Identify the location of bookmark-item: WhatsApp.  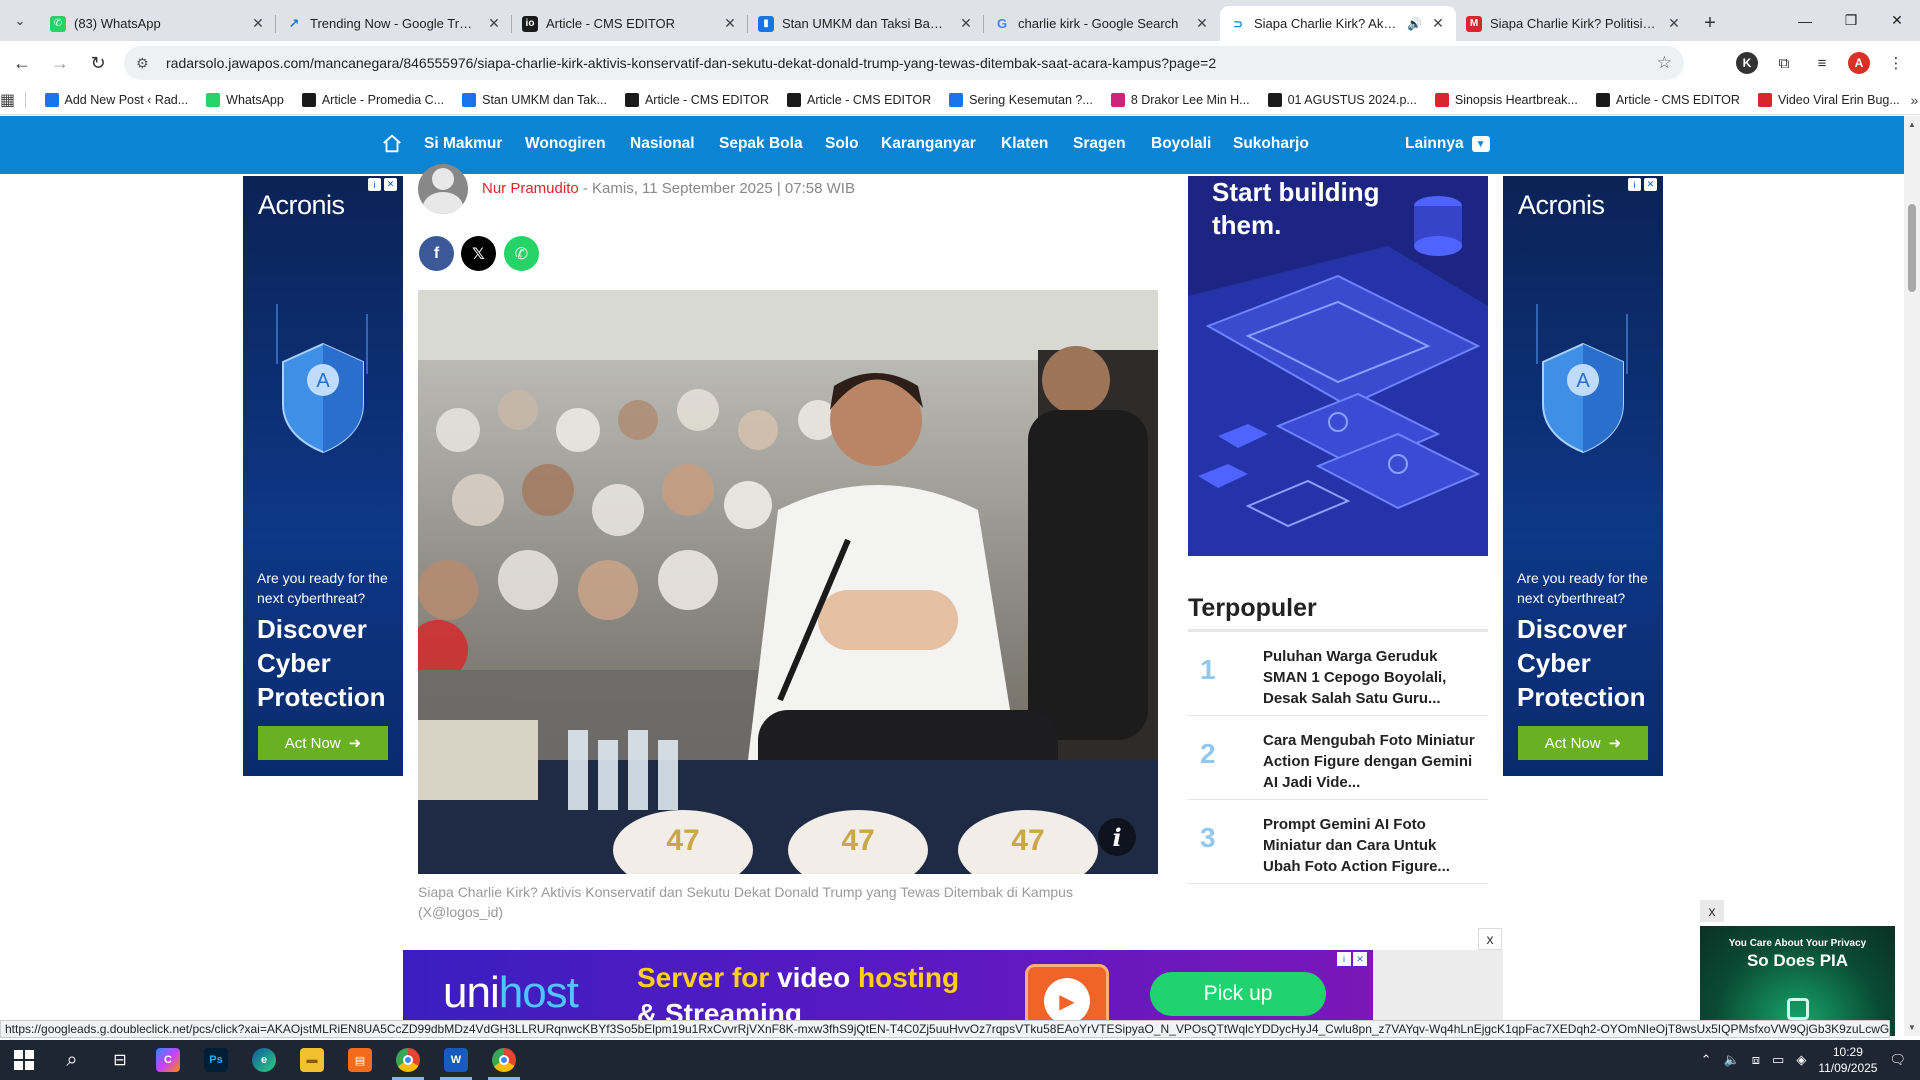
(245, 99).